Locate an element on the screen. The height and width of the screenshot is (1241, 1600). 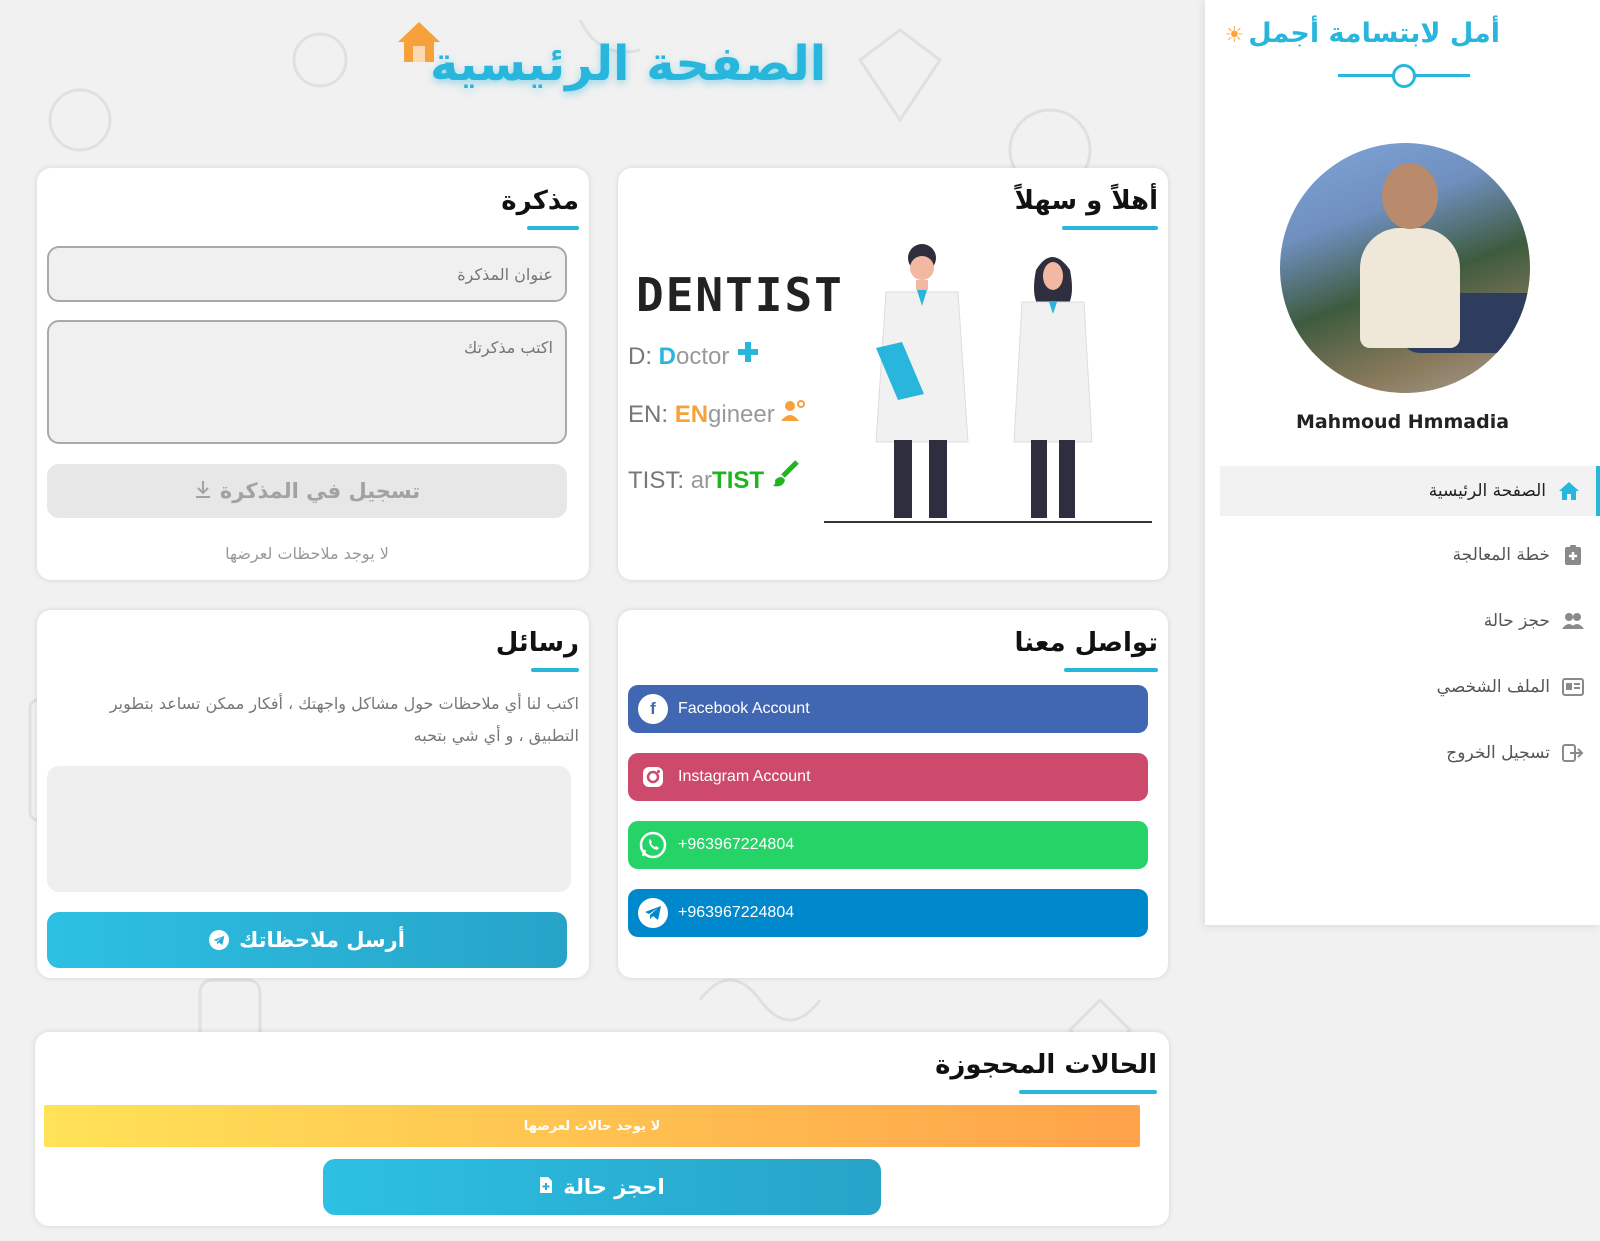
save-note-button: تسجيل في المذكرة is located at coordinates (307, 491).